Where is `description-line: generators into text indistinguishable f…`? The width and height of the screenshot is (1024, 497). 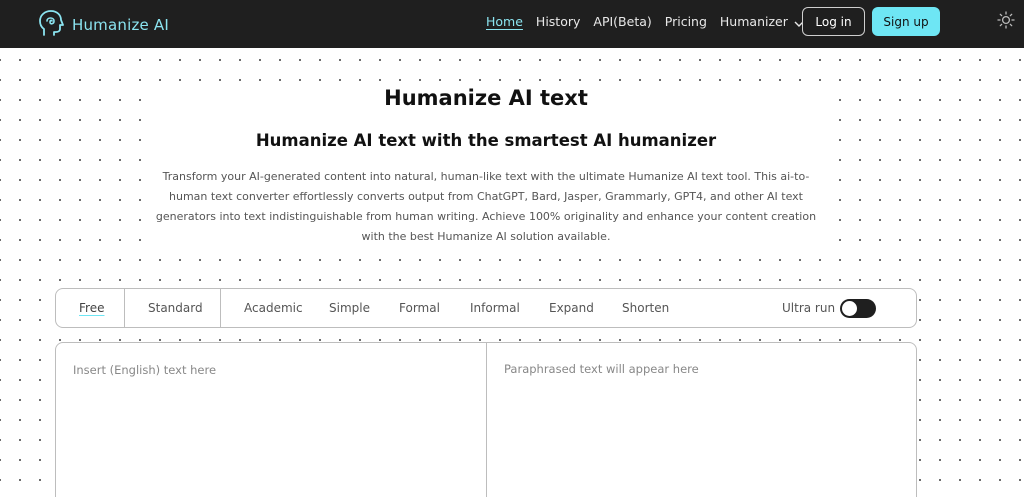
description-line: generators into text indistinguishable f… is located at coordinates (486, 216).